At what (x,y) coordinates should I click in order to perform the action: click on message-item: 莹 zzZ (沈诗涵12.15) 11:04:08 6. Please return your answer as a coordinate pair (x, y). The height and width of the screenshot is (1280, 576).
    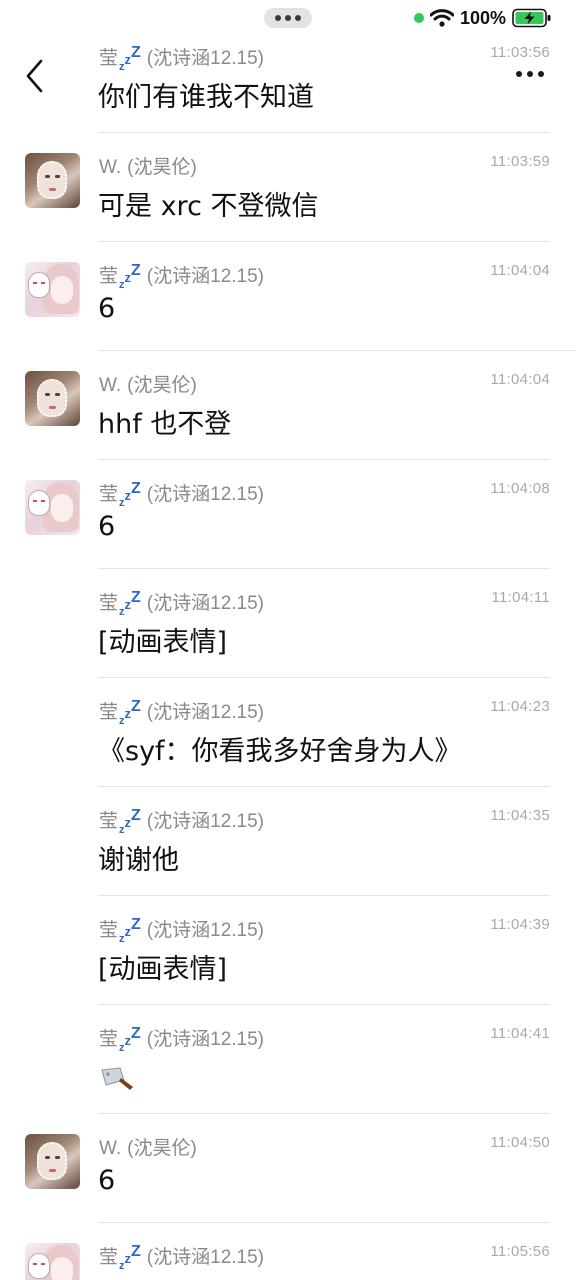
    Looking at the image, I should click on (288, 514).